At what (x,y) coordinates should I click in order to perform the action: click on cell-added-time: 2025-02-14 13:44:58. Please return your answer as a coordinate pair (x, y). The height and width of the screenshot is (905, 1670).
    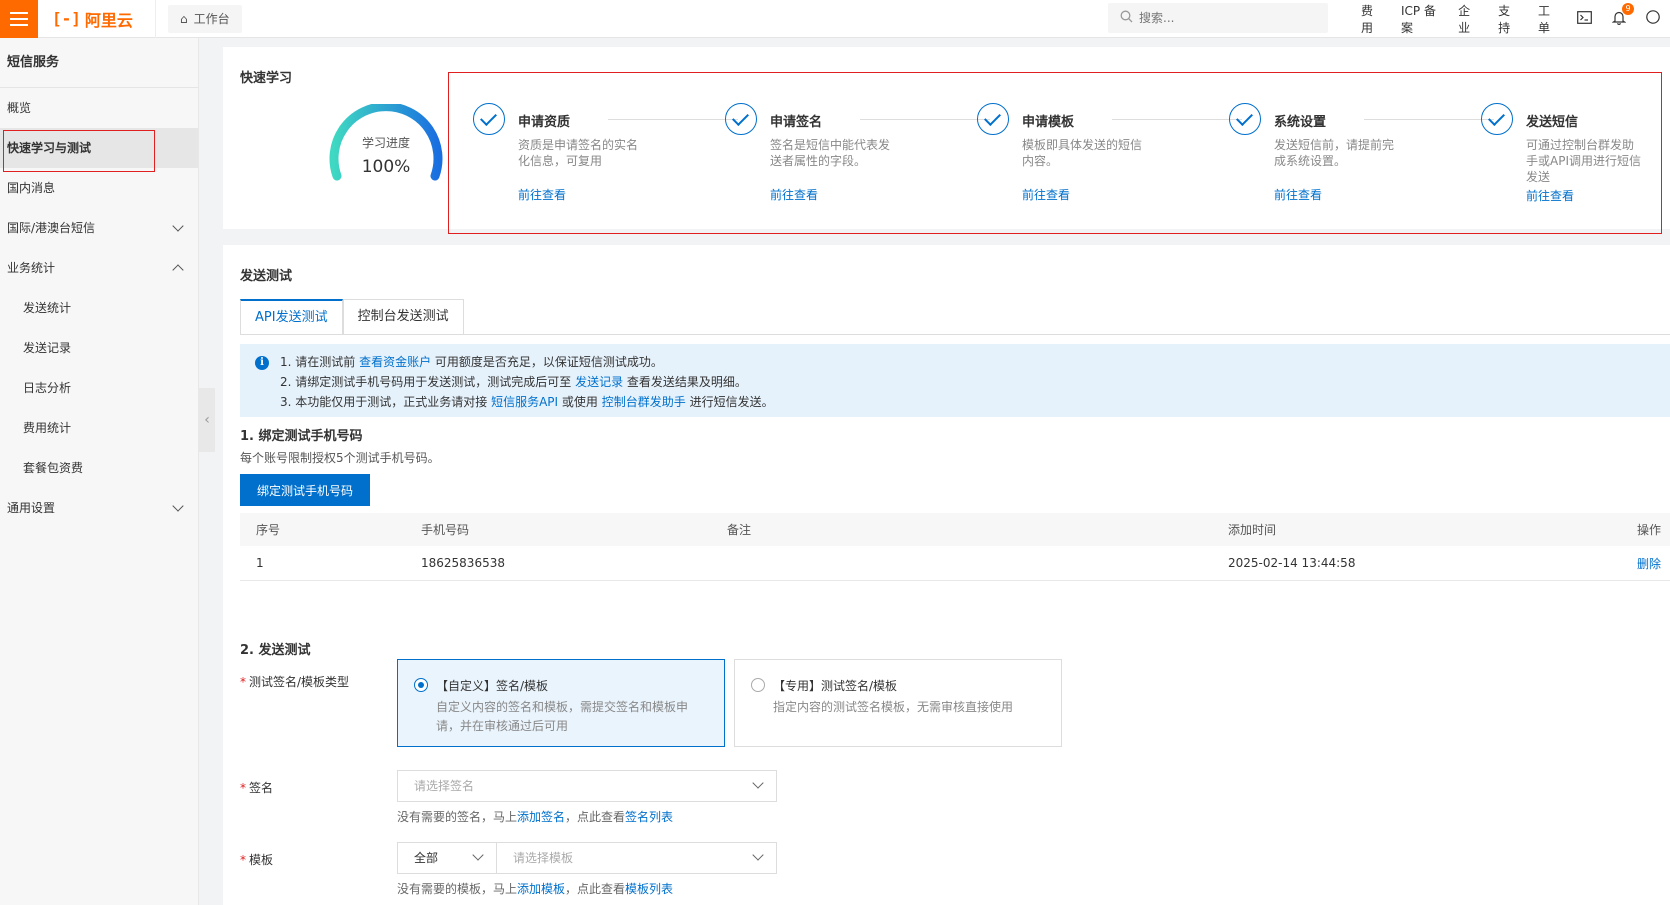
    Looking at the image, I should click on (1292, 563).